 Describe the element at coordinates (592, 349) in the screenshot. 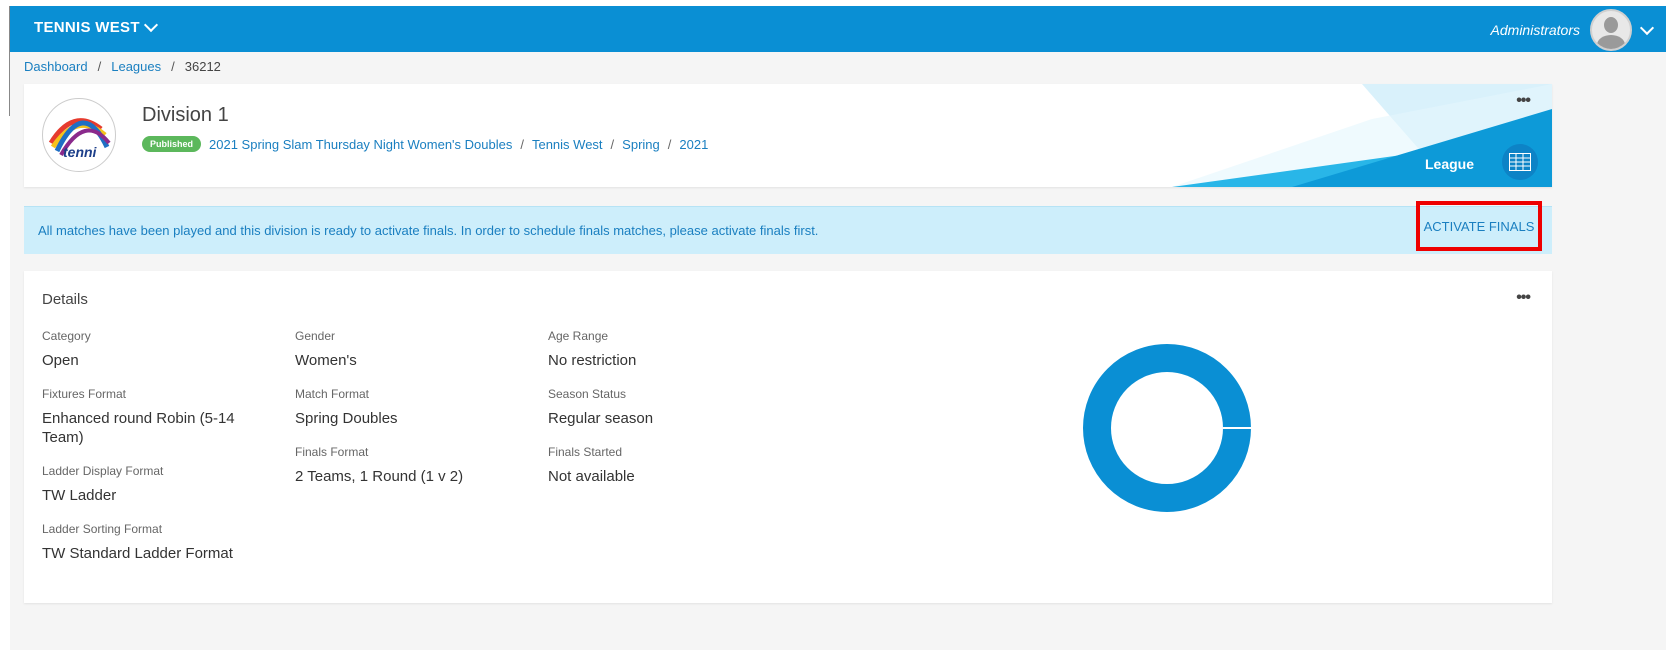

I see `field-age-range: Age Range No restriction` at that location.